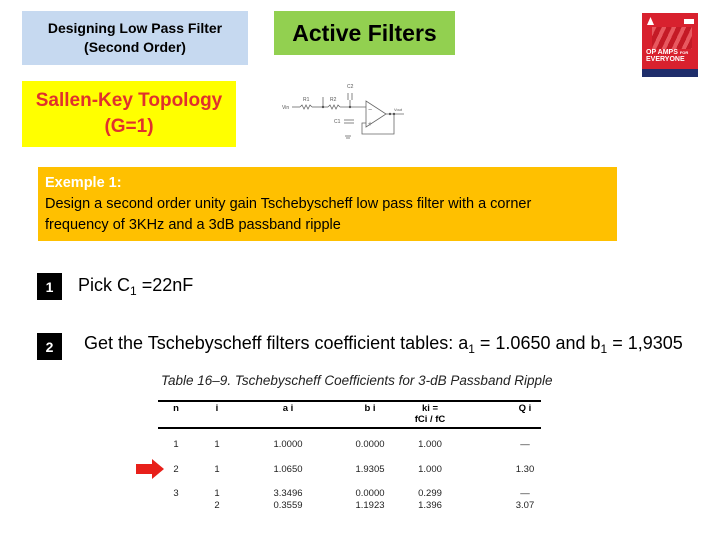 Image resolution: width=720 pixels, height=540 pixels. I want to click on vin-label: Vin, so click(285, 108).